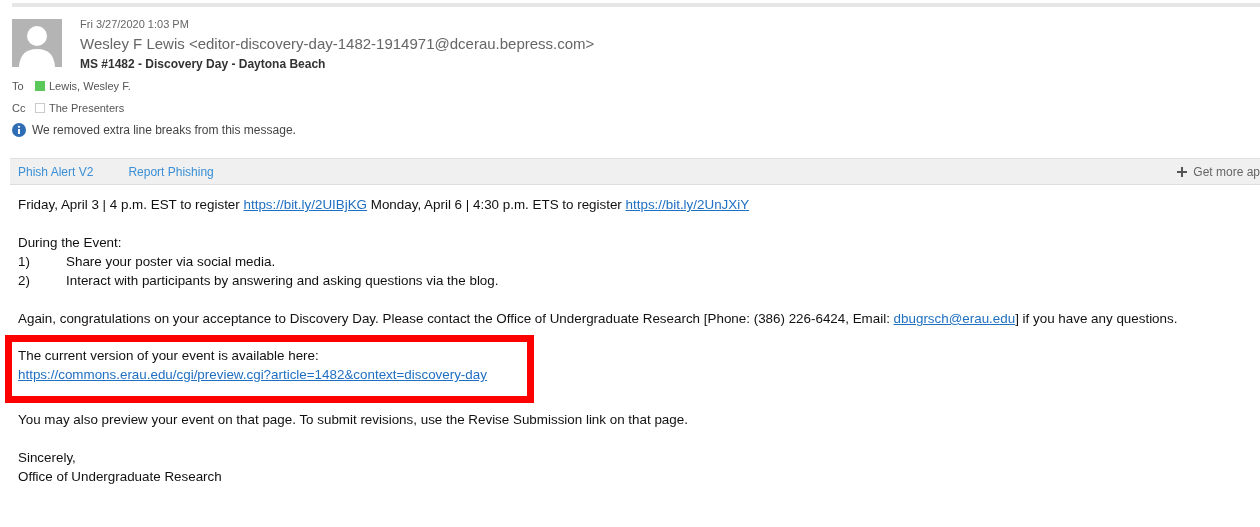 The height and width of the screenshot is (527, 1260). I want to click on list-text: Share your poster via social media., so click(171, 262).